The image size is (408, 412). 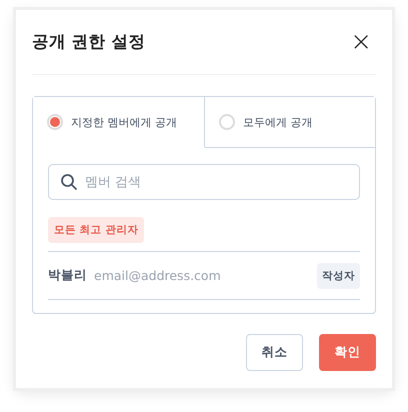 What do you see at coordinates (89, 42) in the screenshot?
I see `dialog-title: 공개 권한 설정` at bounding box center [89, 42].